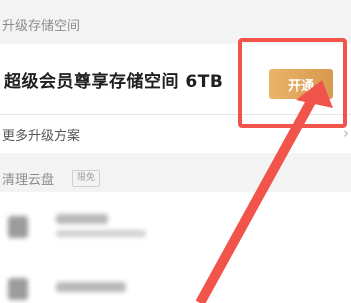 Image resolution: width=351 pixels, height=303 pixels. What do you see at coordinates (41, 26) in the screenshot?
I see `upgrade-section-title: 升级存储空间` at bounding box center [41, 26].